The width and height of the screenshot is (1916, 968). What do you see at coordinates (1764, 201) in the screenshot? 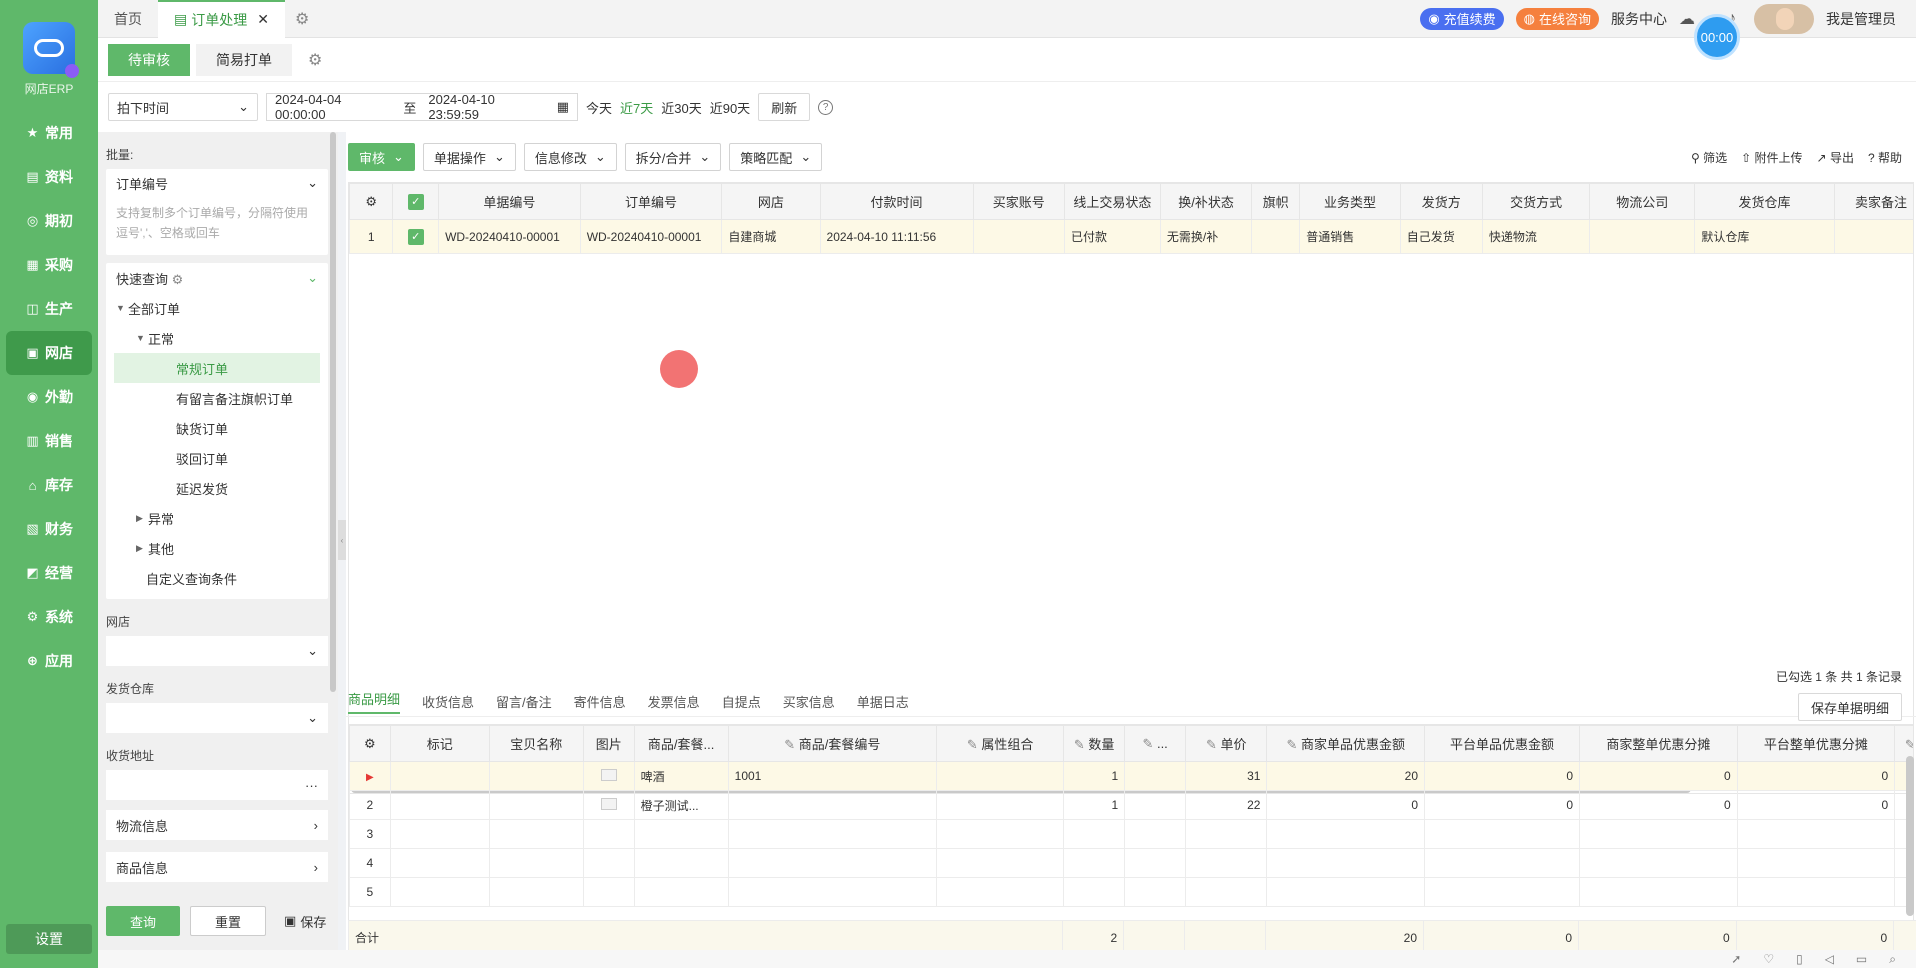
I see `column-header: 发货仓库` at bounding box center [1764, 201].